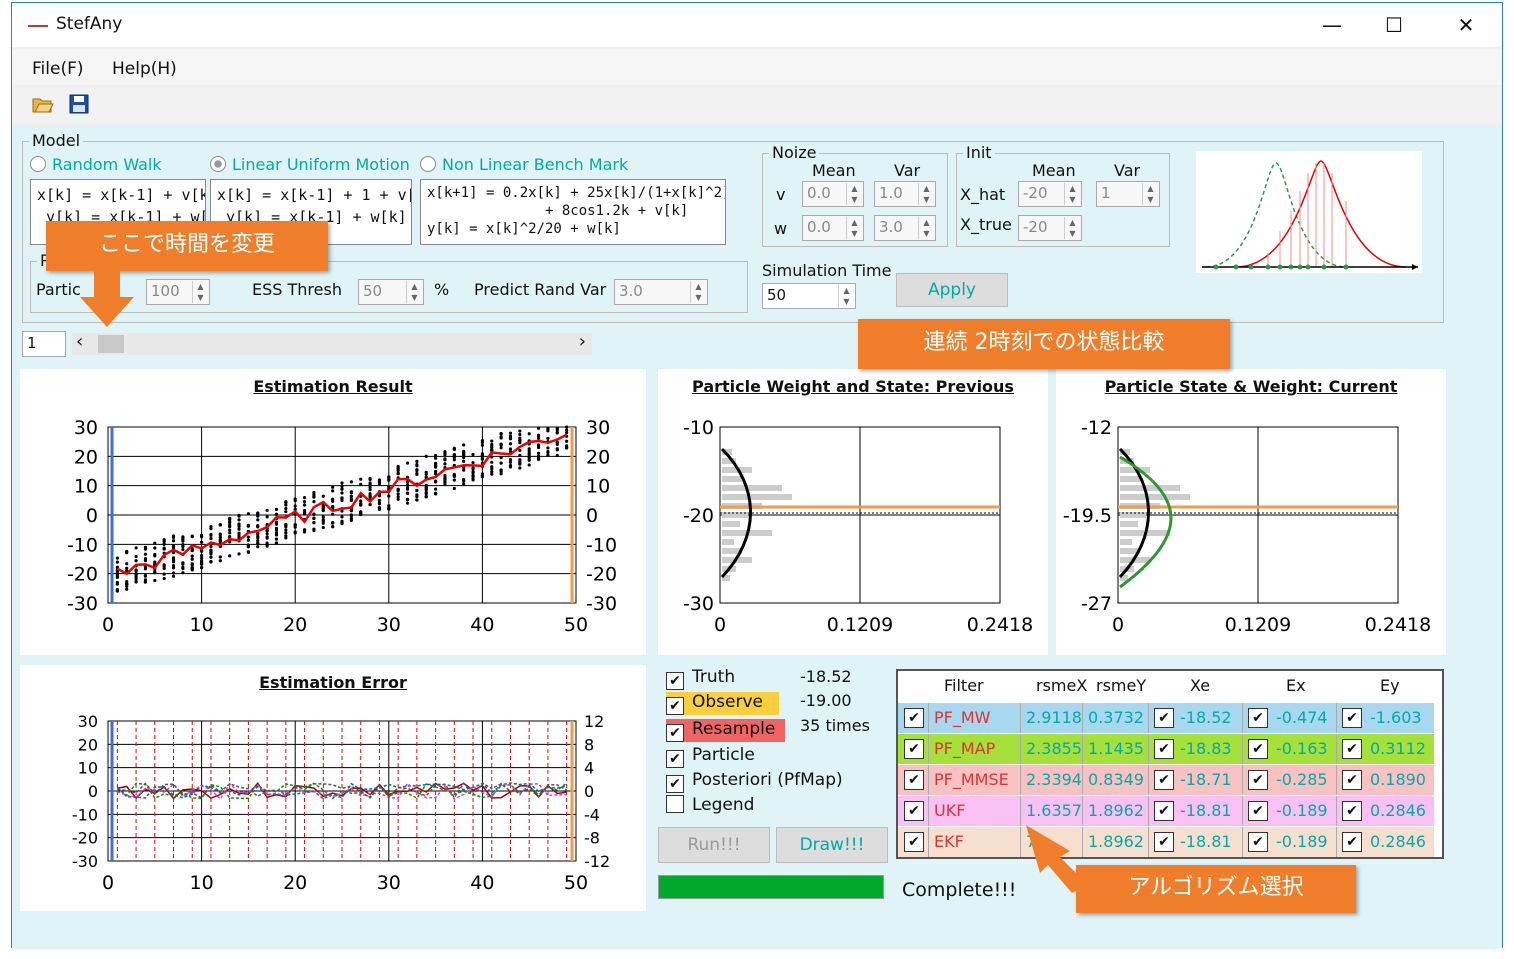 Image resolution: width=1514 pixels, height=959 pixels. Describe the element at coordinates (1296, 686) in the screenshot. I see `header-ex: Ex` at that location.